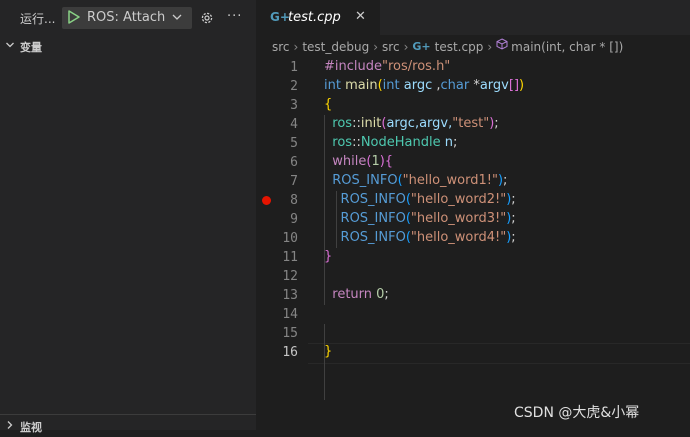 The height and width of the screenshot is (437, 690). Describe the element at coordinates (459, 47) in the screenshot. I see `breadcrumb-item: test.cpp` at that location.